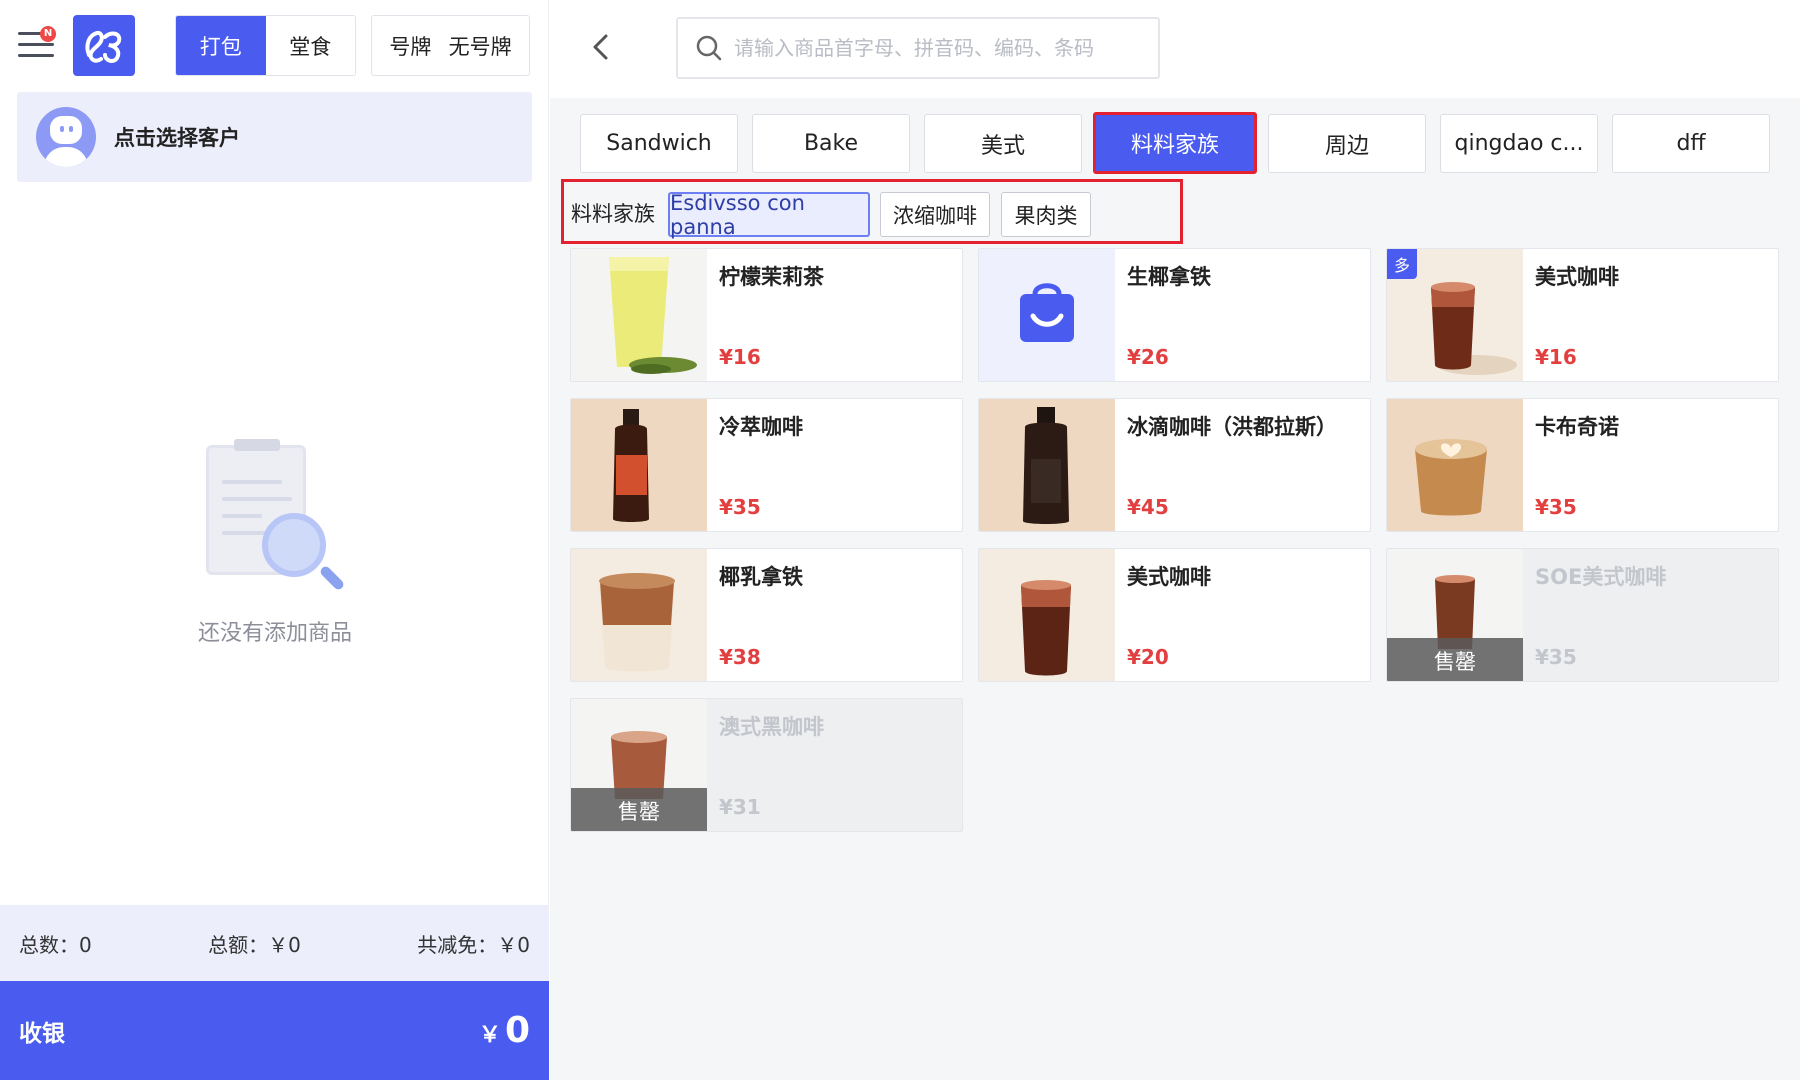  I want to click on coconut-latte-image, so click(639, 615).